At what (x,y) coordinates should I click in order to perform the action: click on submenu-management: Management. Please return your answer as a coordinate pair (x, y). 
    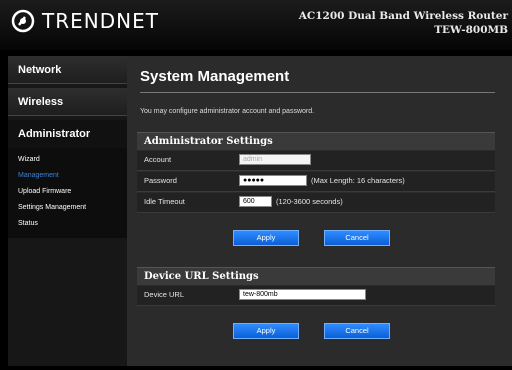
    Looking at the image, I should click on (38, 175).